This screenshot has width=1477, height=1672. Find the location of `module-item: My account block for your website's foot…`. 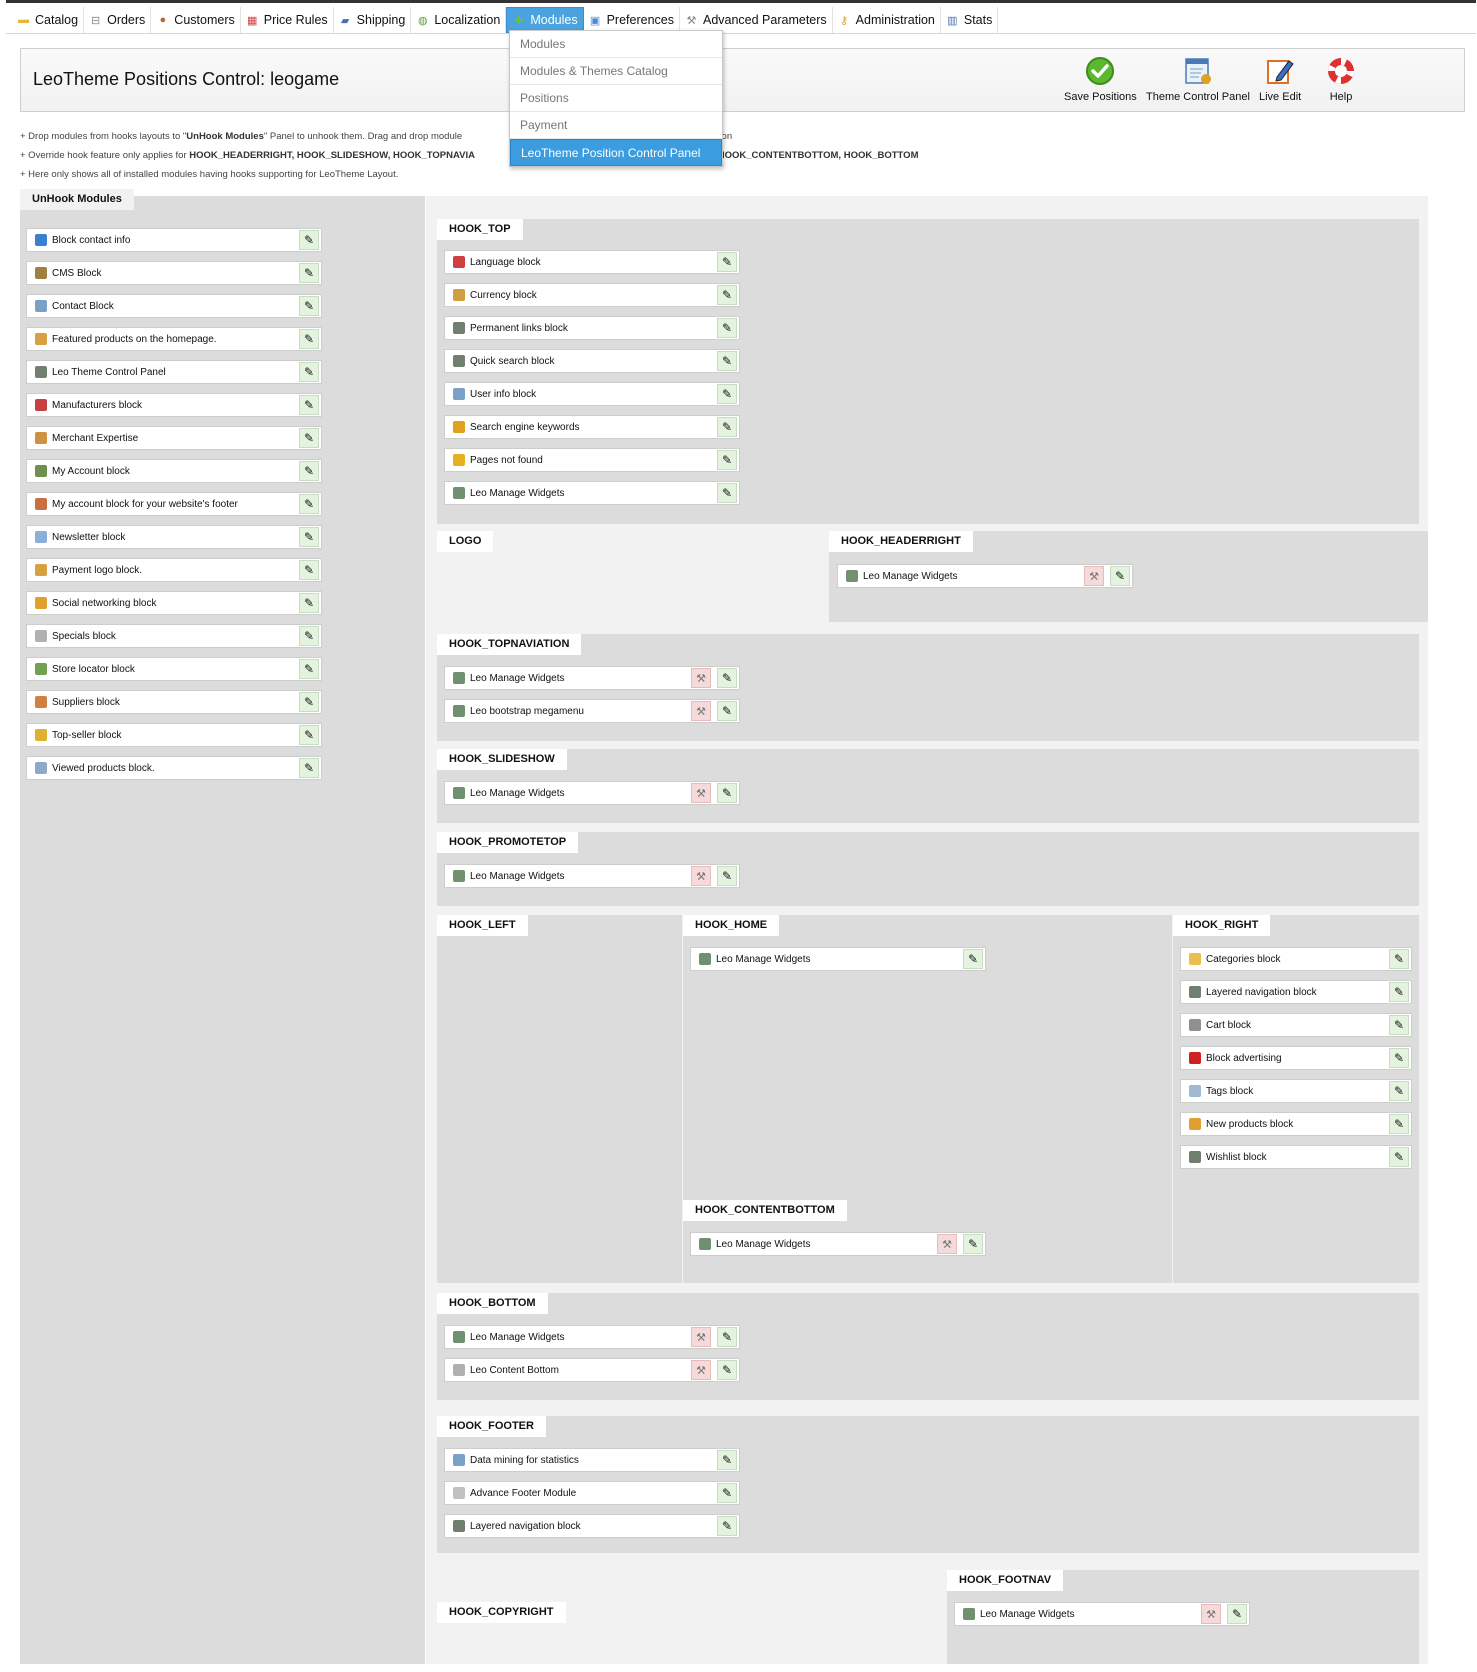

module-item: My account block for your website's foot… is located at coordinates (174, 504).